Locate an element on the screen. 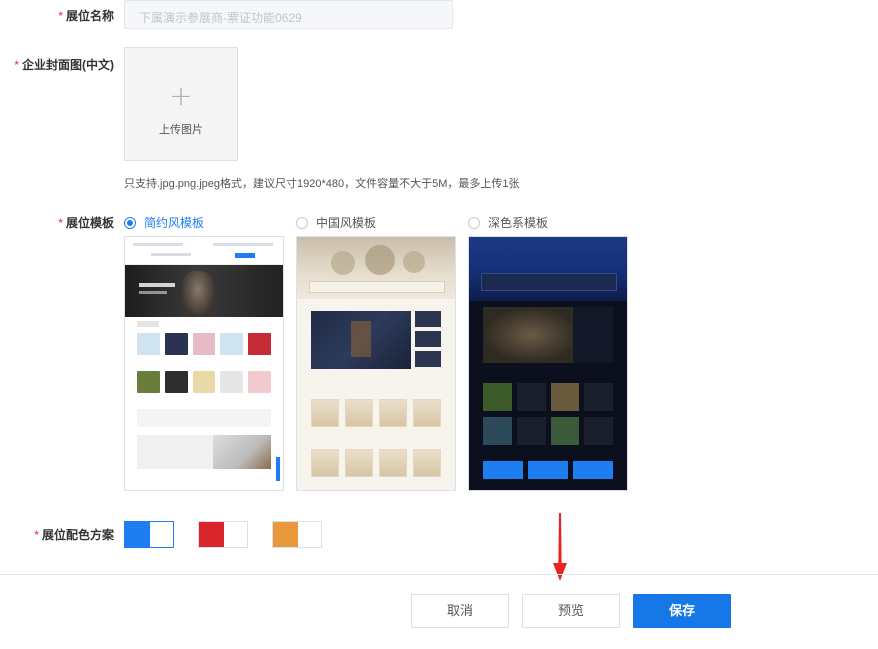 This screenshot has width=878, height=649. booth-name-input: 下属演示参展商-票证功能0629 is located at coordinates (288, 14).